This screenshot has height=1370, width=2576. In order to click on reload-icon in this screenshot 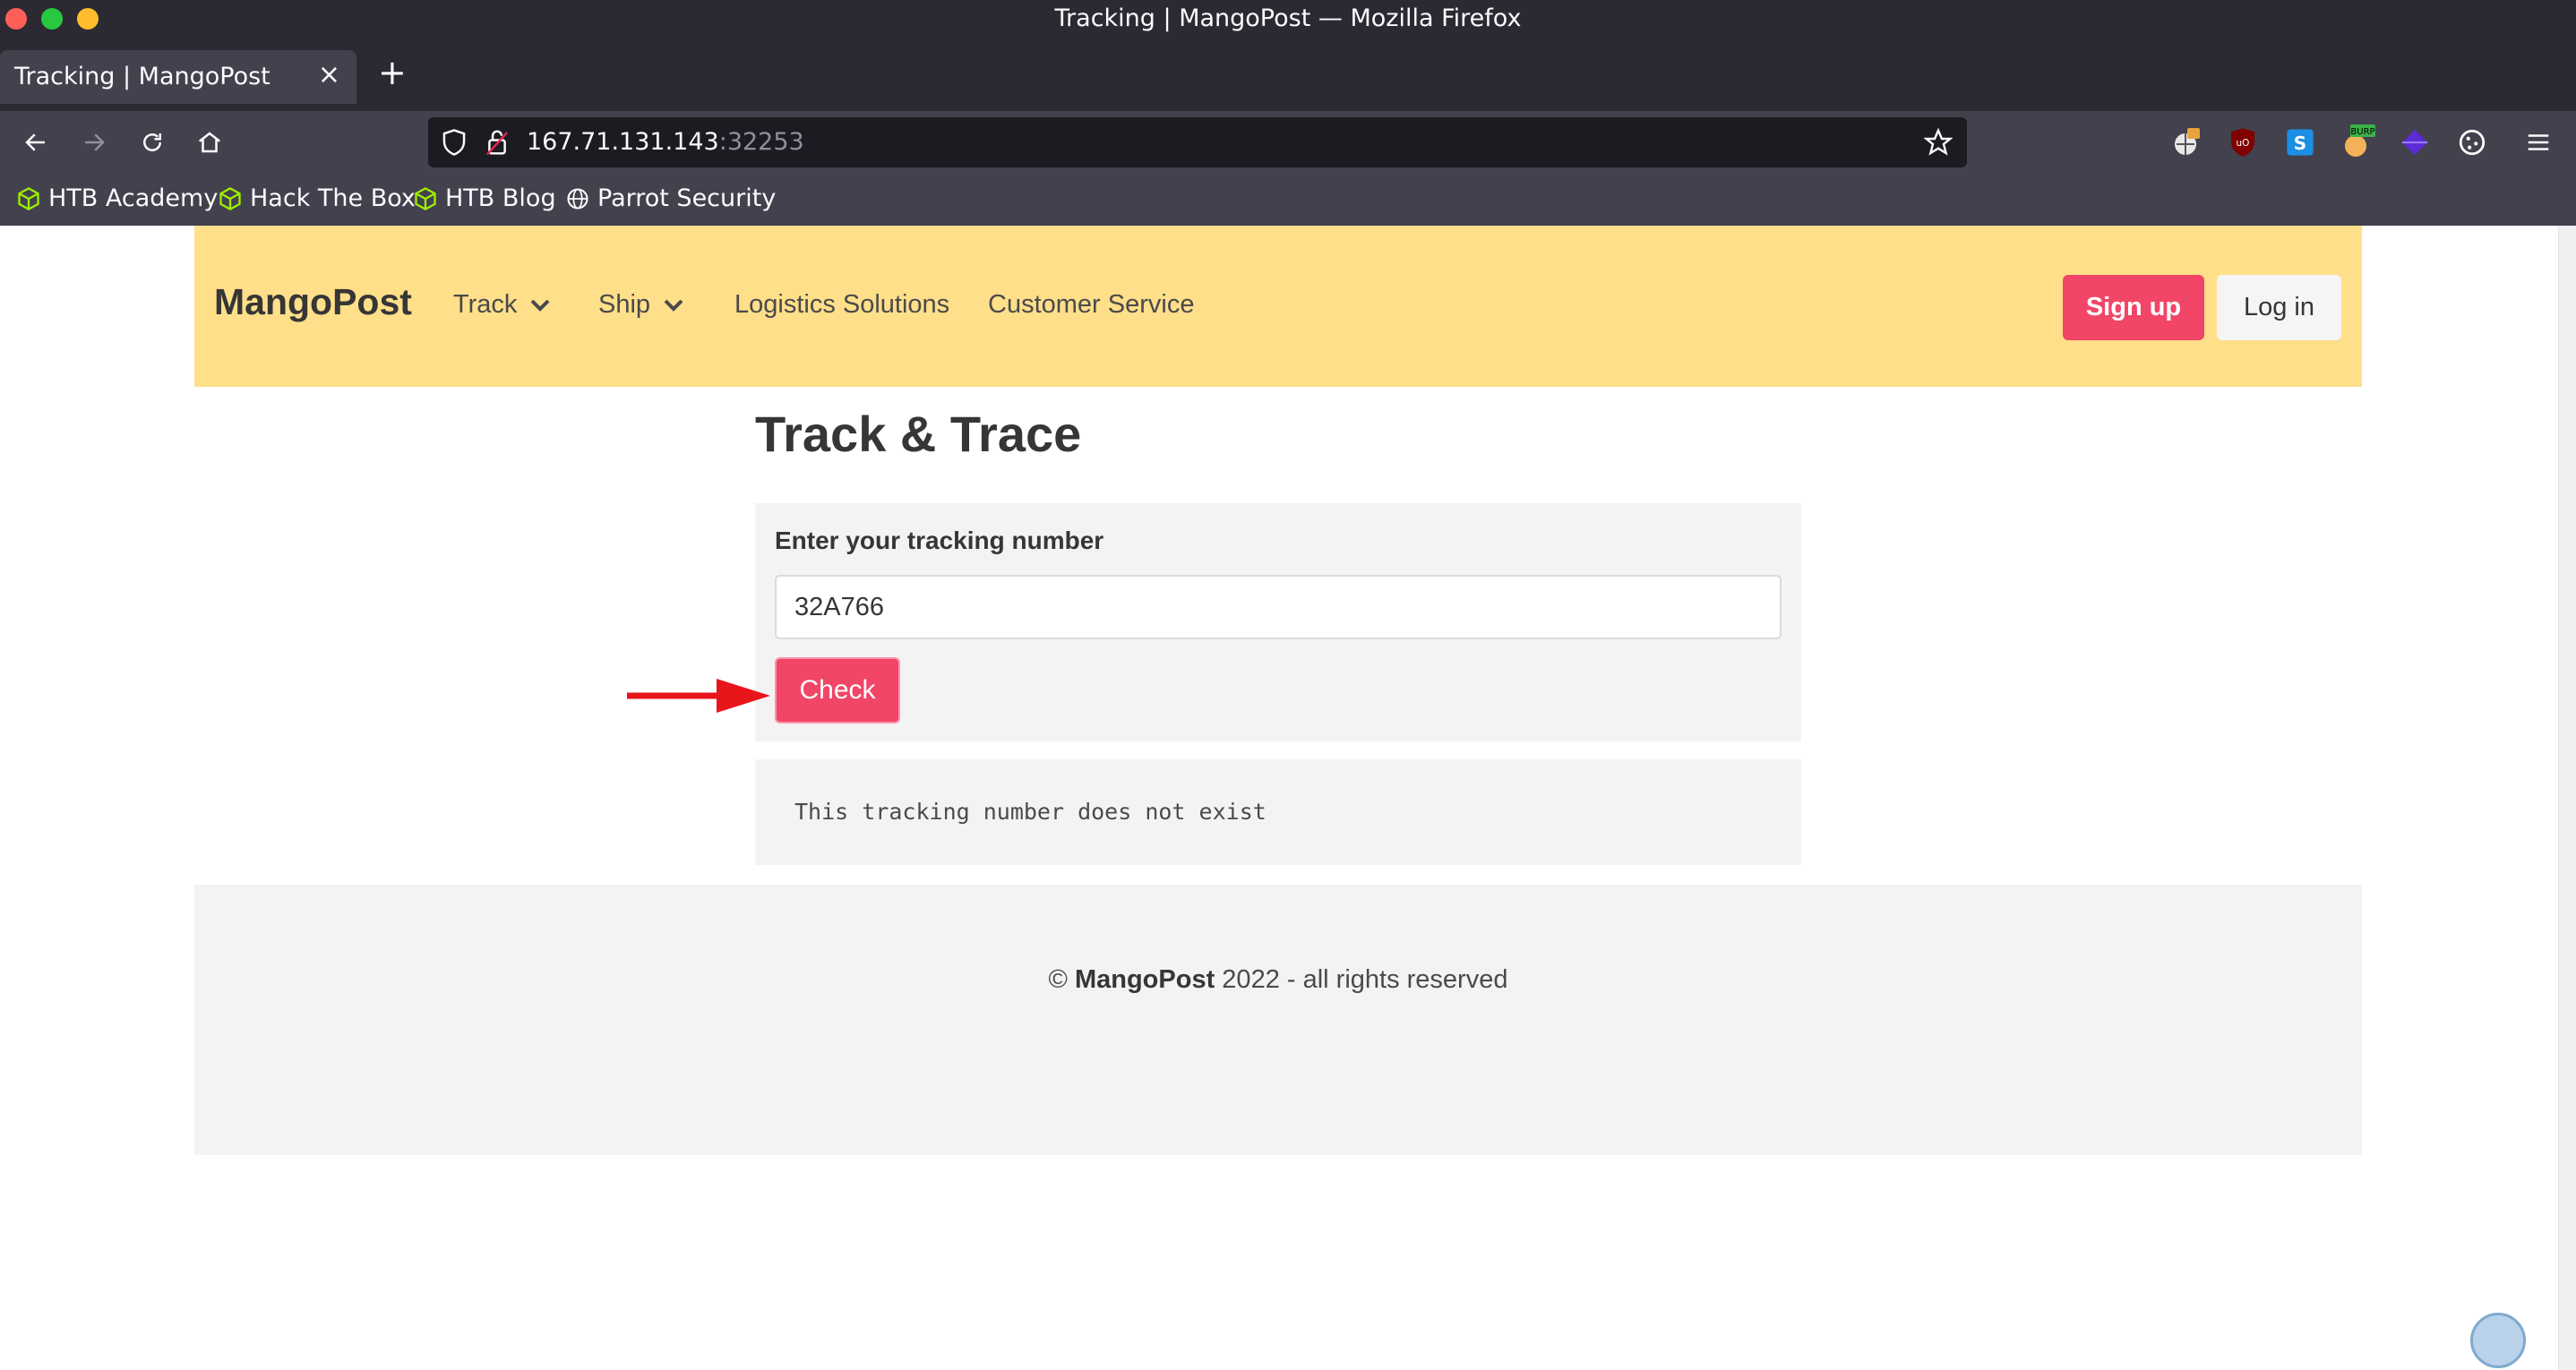, I will do `click(152, 142)`.